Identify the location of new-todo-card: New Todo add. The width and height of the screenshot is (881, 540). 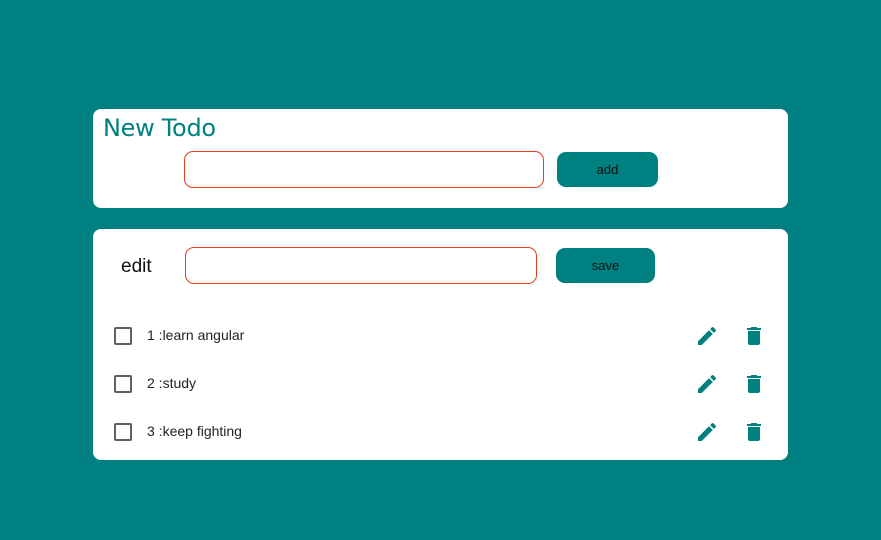
(440, 158).